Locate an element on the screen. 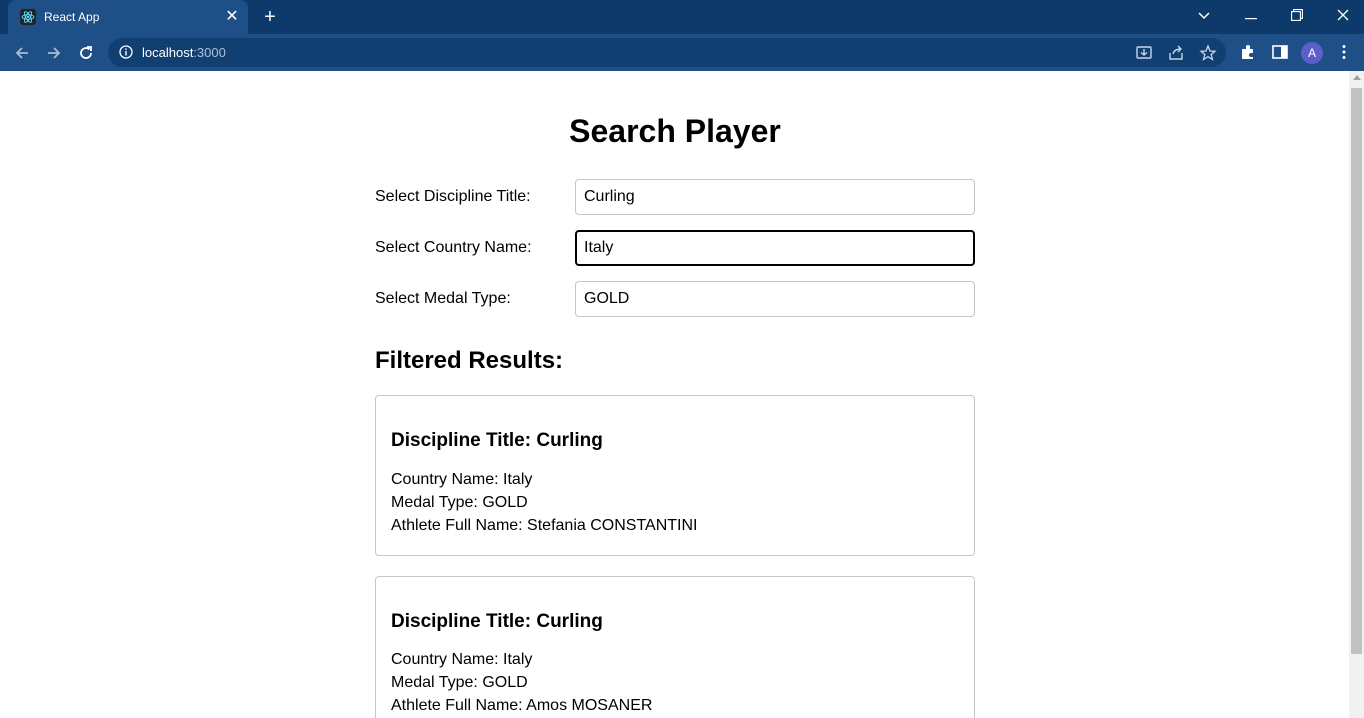 This screenshot has width=1364, height=718. discipline-filter-row: Select Discipline Title: is located at coordinates (675, 197).